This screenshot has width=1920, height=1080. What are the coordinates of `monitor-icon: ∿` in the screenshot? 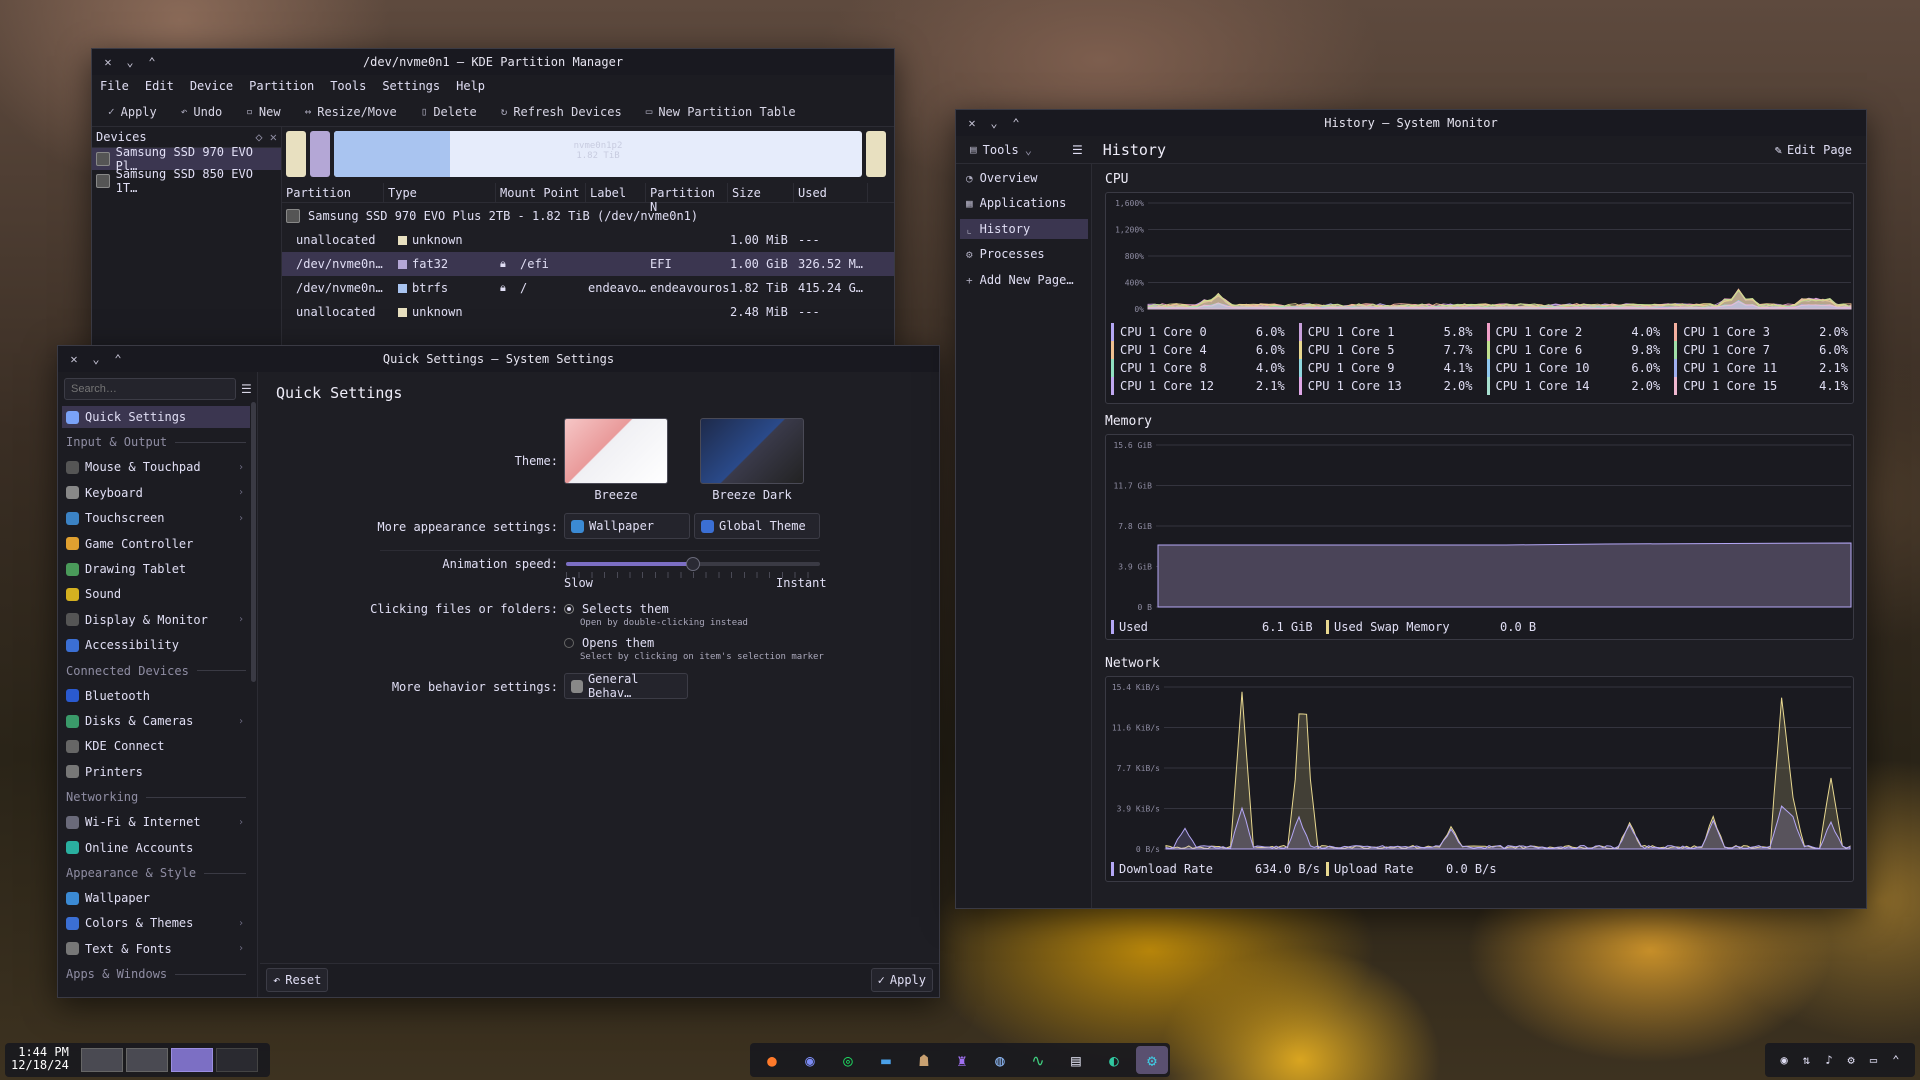 It's located at (1038, 1060).